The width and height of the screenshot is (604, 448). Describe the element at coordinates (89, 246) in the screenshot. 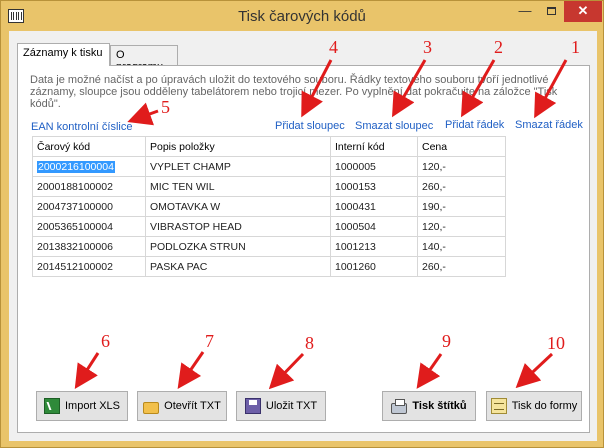

I see `table-cell: 2013832100006` at that location.